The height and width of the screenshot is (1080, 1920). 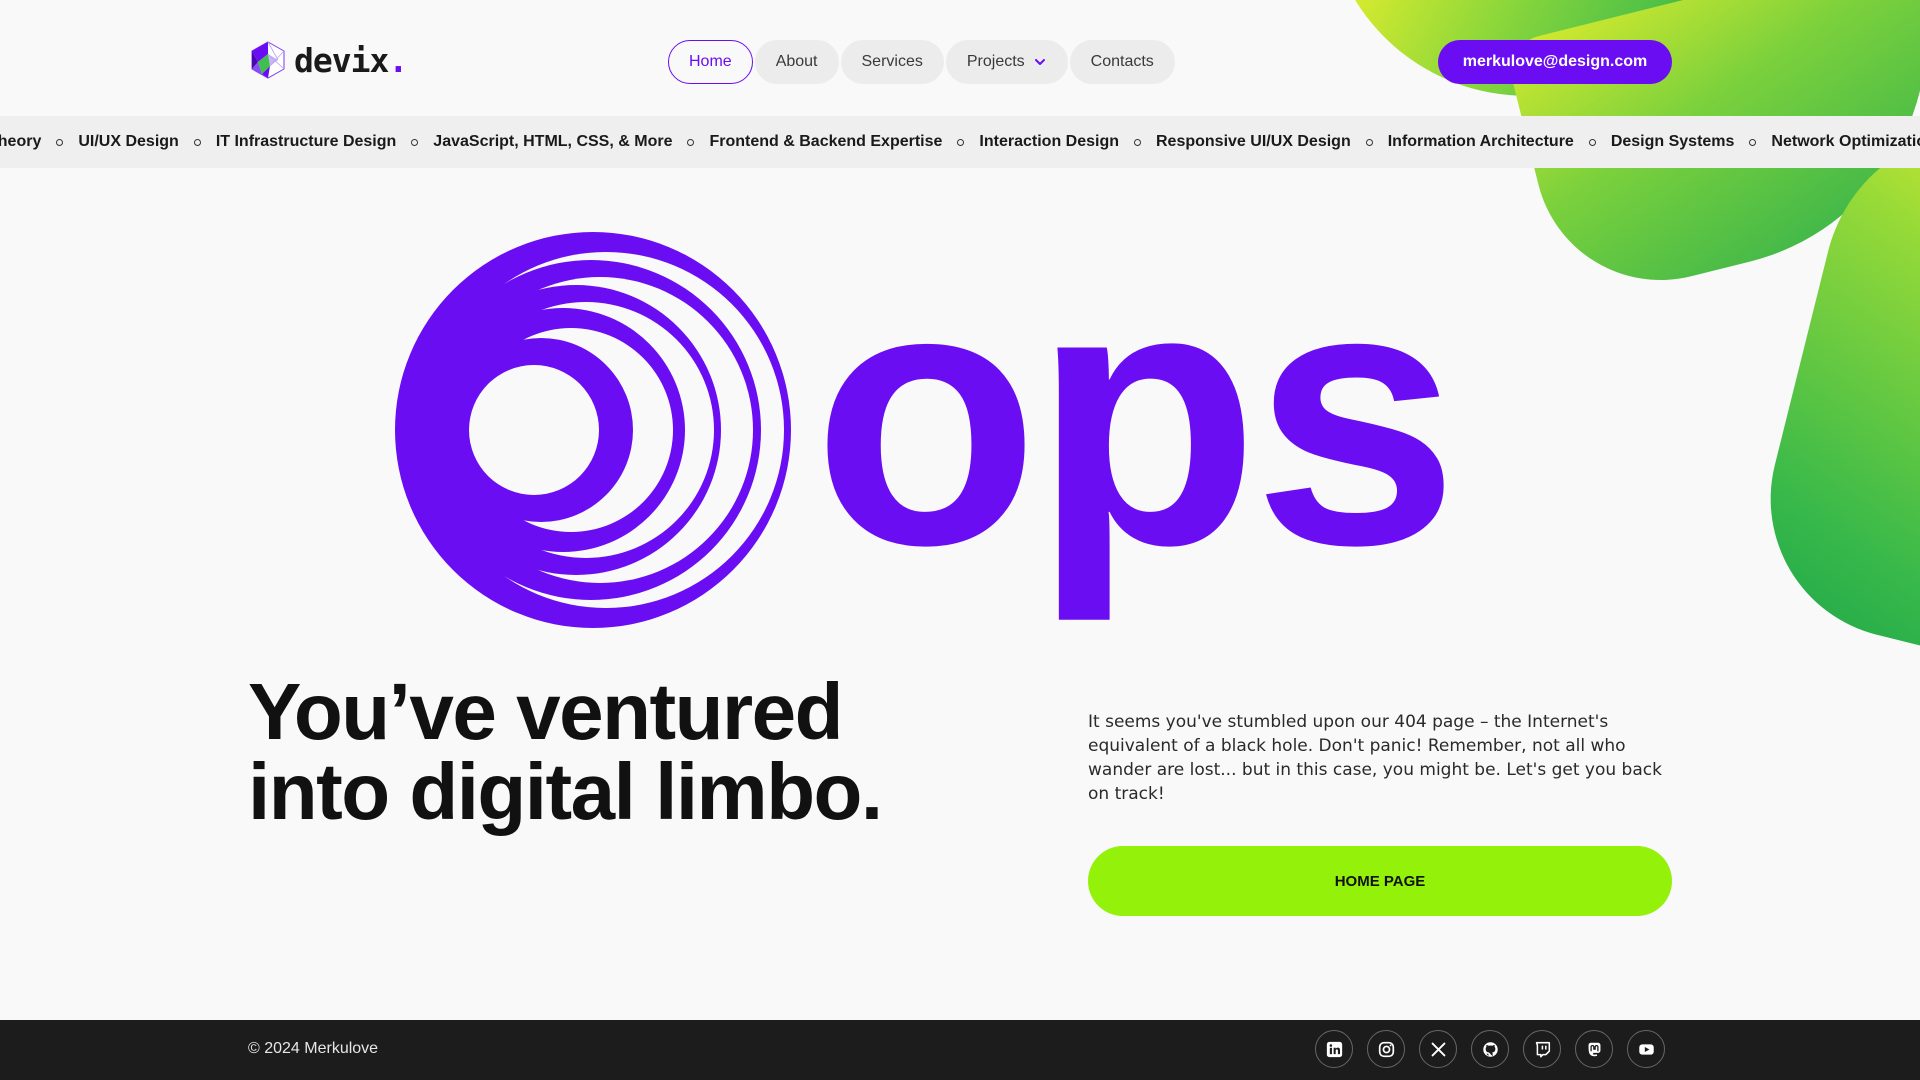 I want to click on twitch-icon, so click(x=1542, y=1049).